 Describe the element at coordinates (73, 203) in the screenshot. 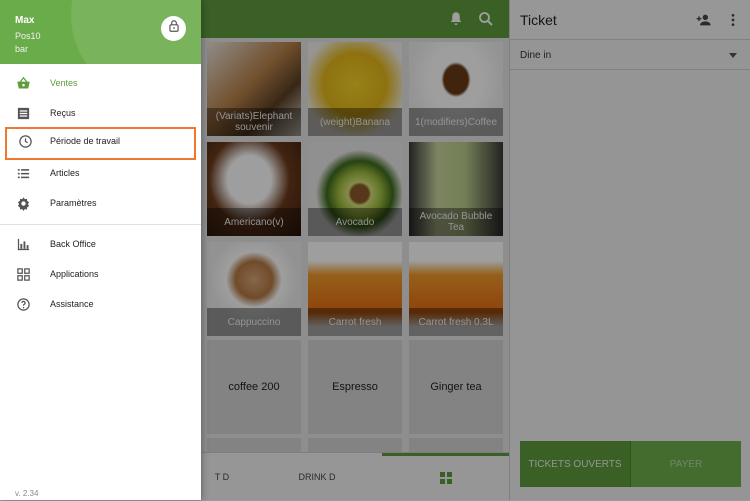

I see `menu-item-label: Paramètres` at that location.